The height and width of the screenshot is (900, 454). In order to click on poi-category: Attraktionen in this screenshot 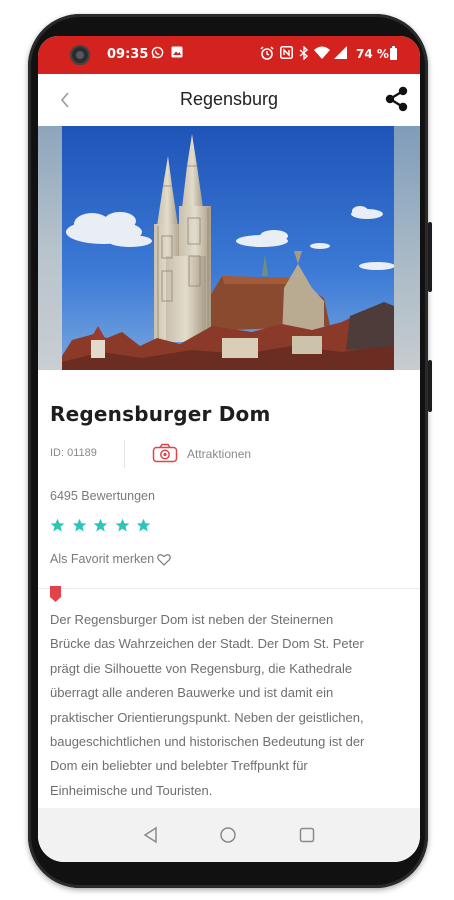, I will do `click(219, 454)`.